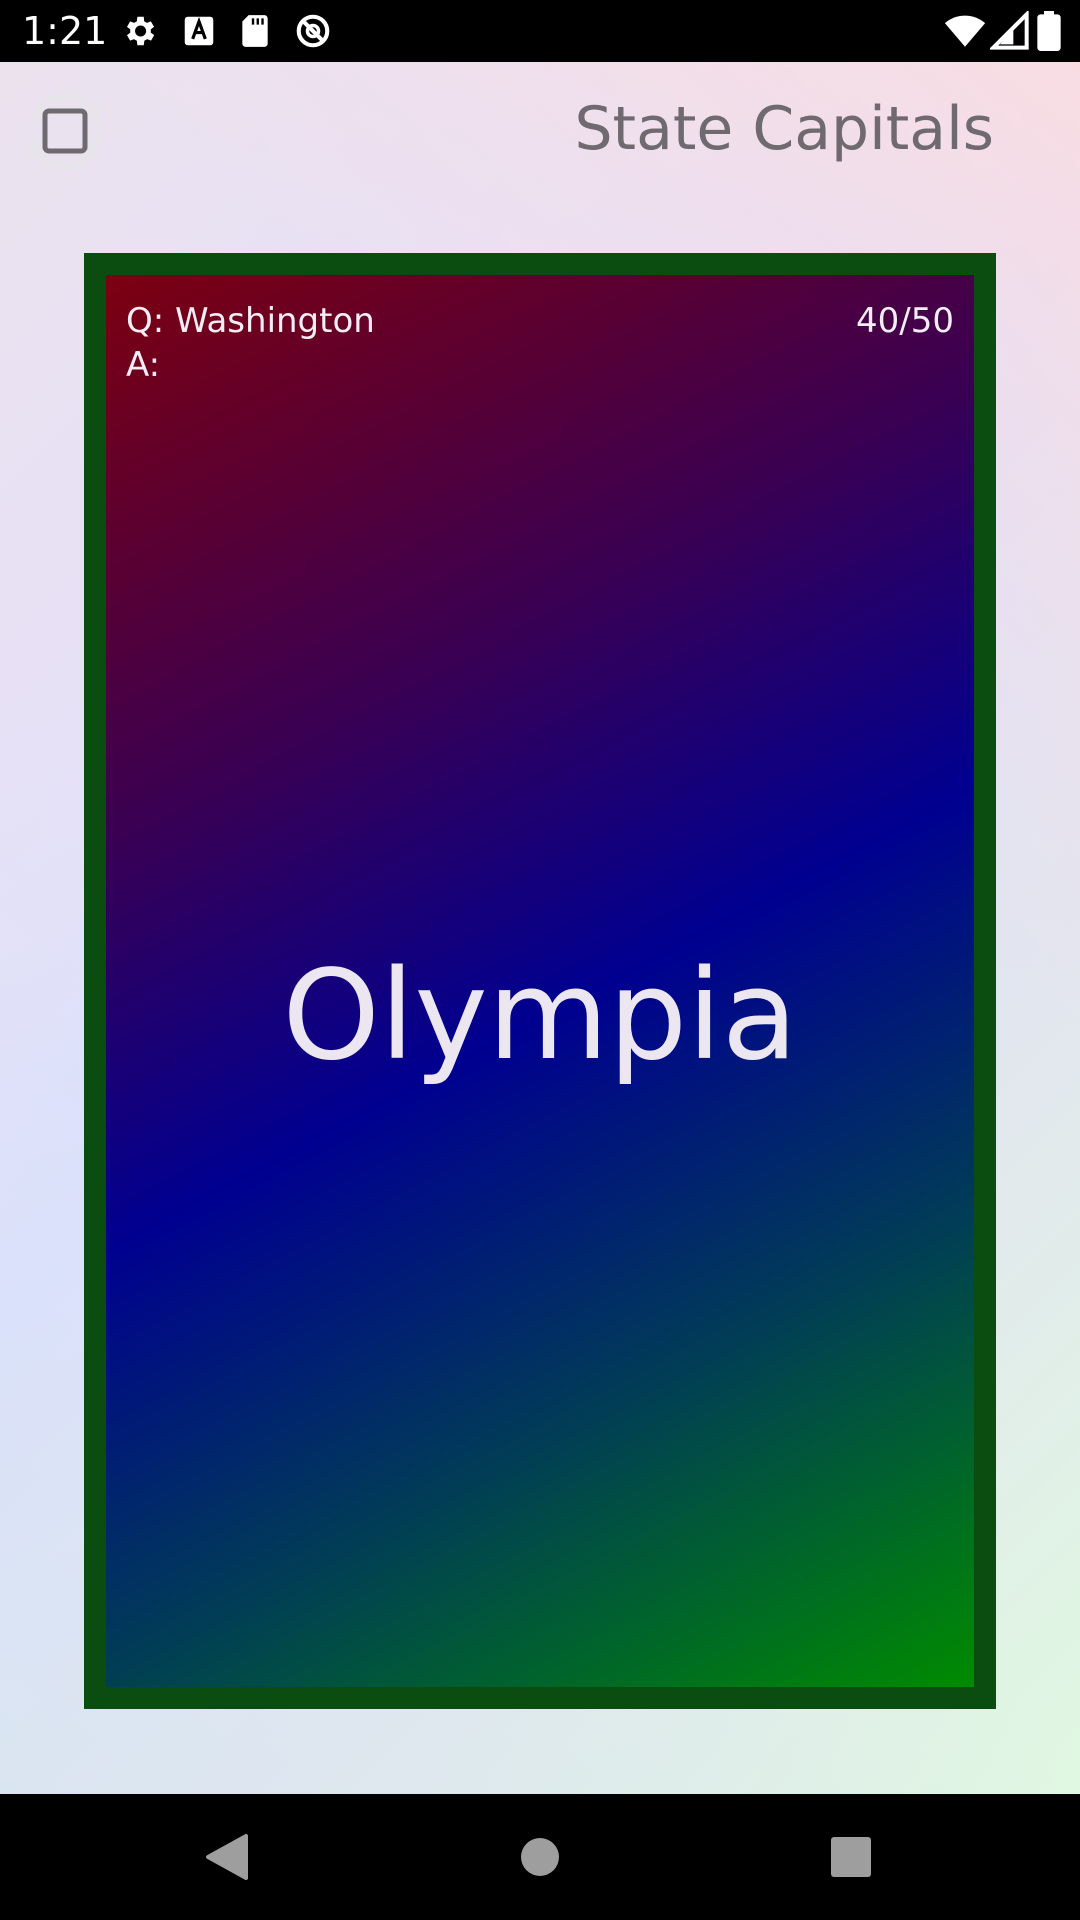  What do you see at coordinates (784, 129) in the screenshot?
I see `app-title: State Capitals` at bounding box center [784, 129].